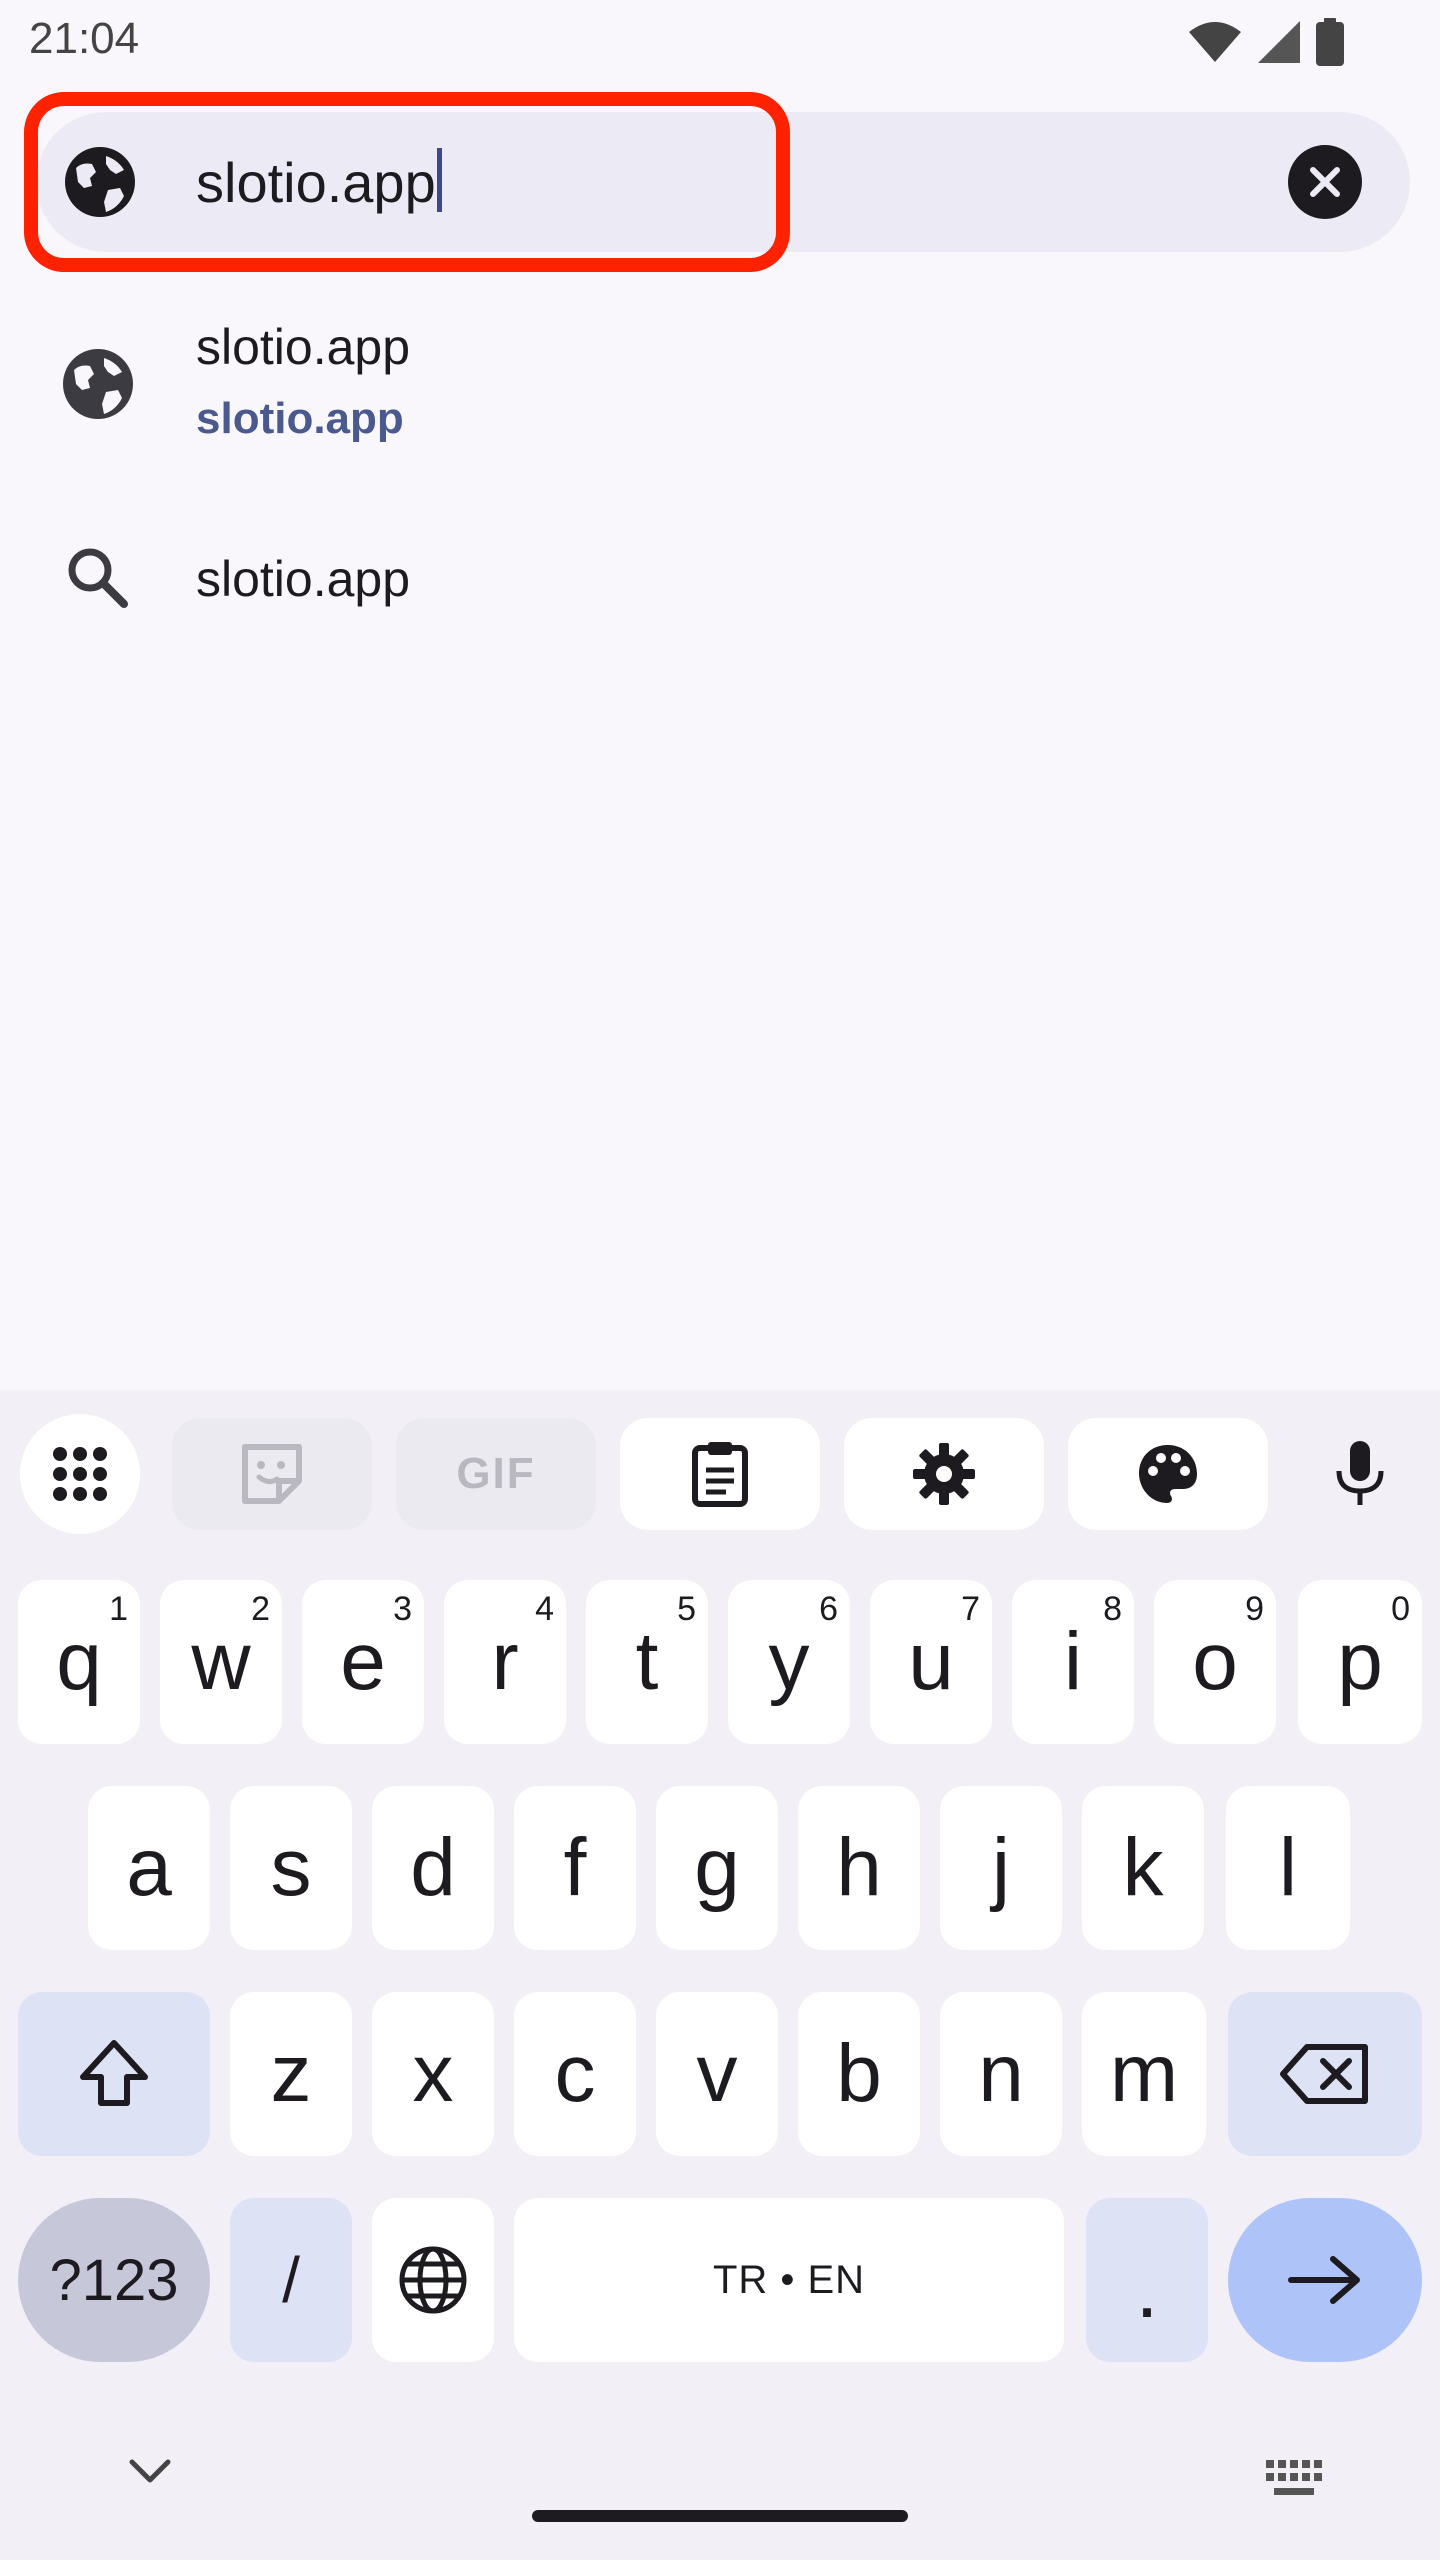 Image resolution: width=1440 pixels, height=2560 pixels. I want to click on key-s: s, so click(291, 1868).